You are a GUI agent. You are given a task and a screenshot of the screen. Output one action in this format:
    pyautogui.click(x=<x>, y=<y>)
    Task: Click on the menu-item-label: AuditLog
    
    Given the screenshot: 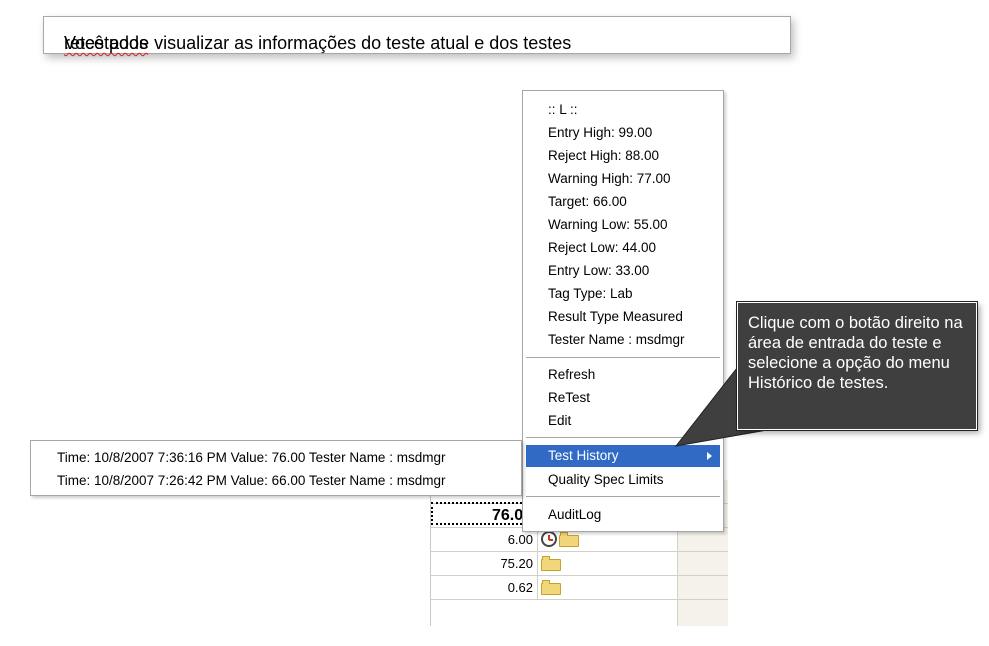 What is the action you would take?
    pyautogui.click(x=575, y=514)
    